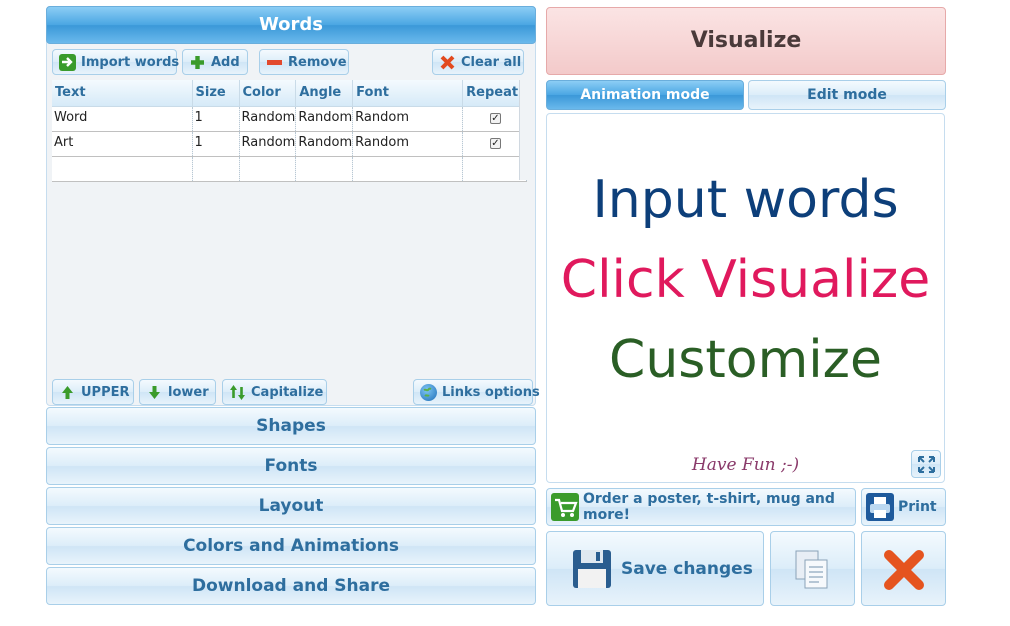 This screenshot has height=626, width=1010. I want to click on delete-button, so click(903, 568).